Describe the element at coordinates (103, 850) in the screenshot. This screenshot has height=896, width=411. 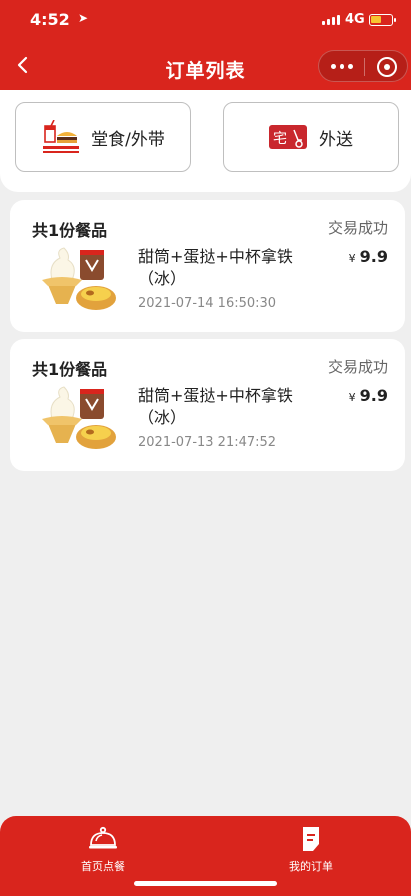
I see `tab-home-order: 首页点餐` at that location.